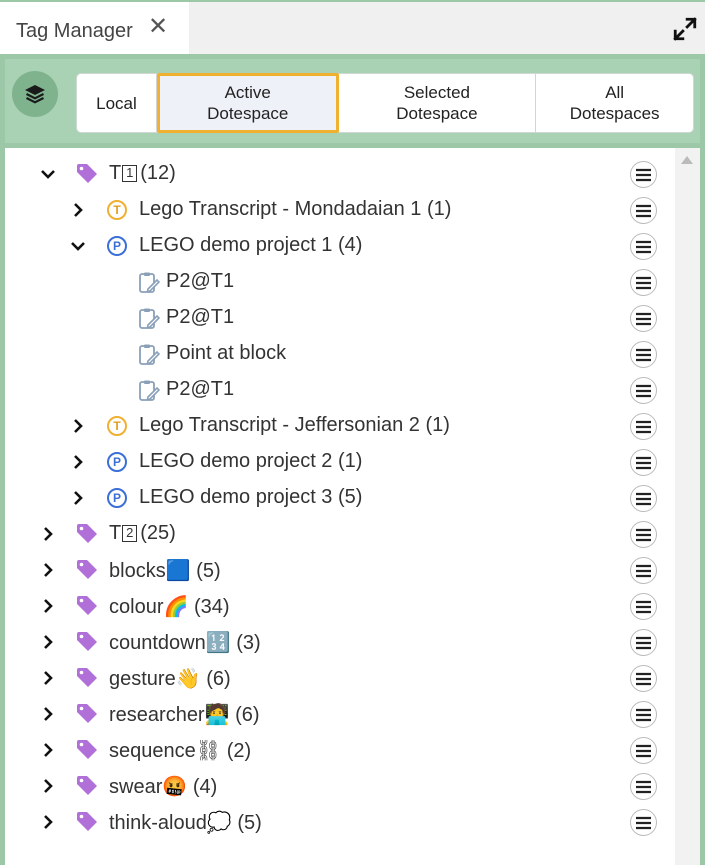 Image resolution: width=705 pixels, height=865 pixels. What do you see at coordinates (176, 607) in the screenshot?
I see `tag-emoji: 🌈` at bounding box center [176, 607].